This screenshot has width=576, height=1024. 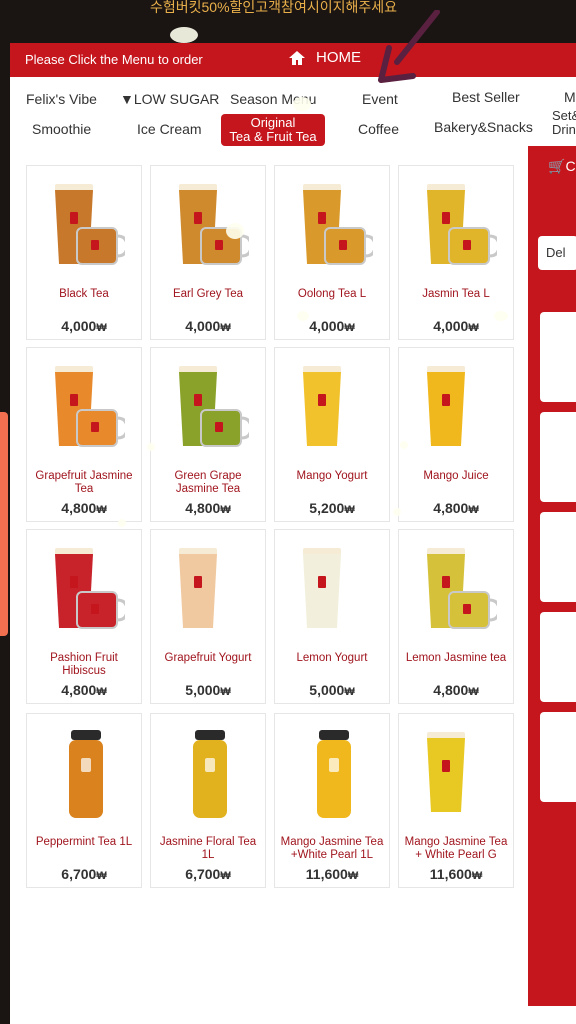 I want to click on menu-item-card: Grapefruit Jasmine Tea 4,800₩, so click(x=84, y=434).